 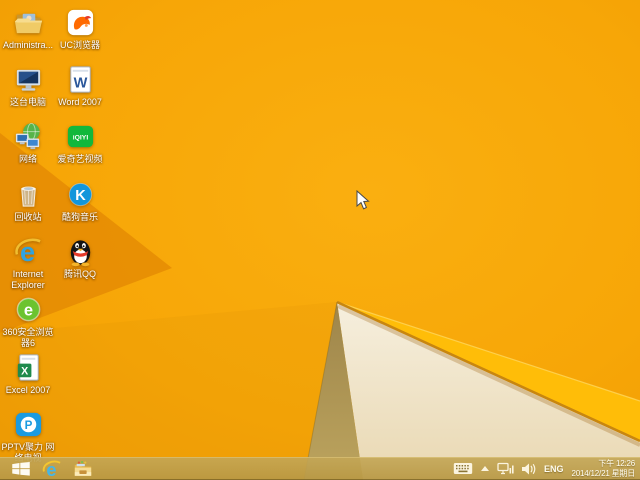 I want to click on pptv-icon: P, so click(x=28, y=424).